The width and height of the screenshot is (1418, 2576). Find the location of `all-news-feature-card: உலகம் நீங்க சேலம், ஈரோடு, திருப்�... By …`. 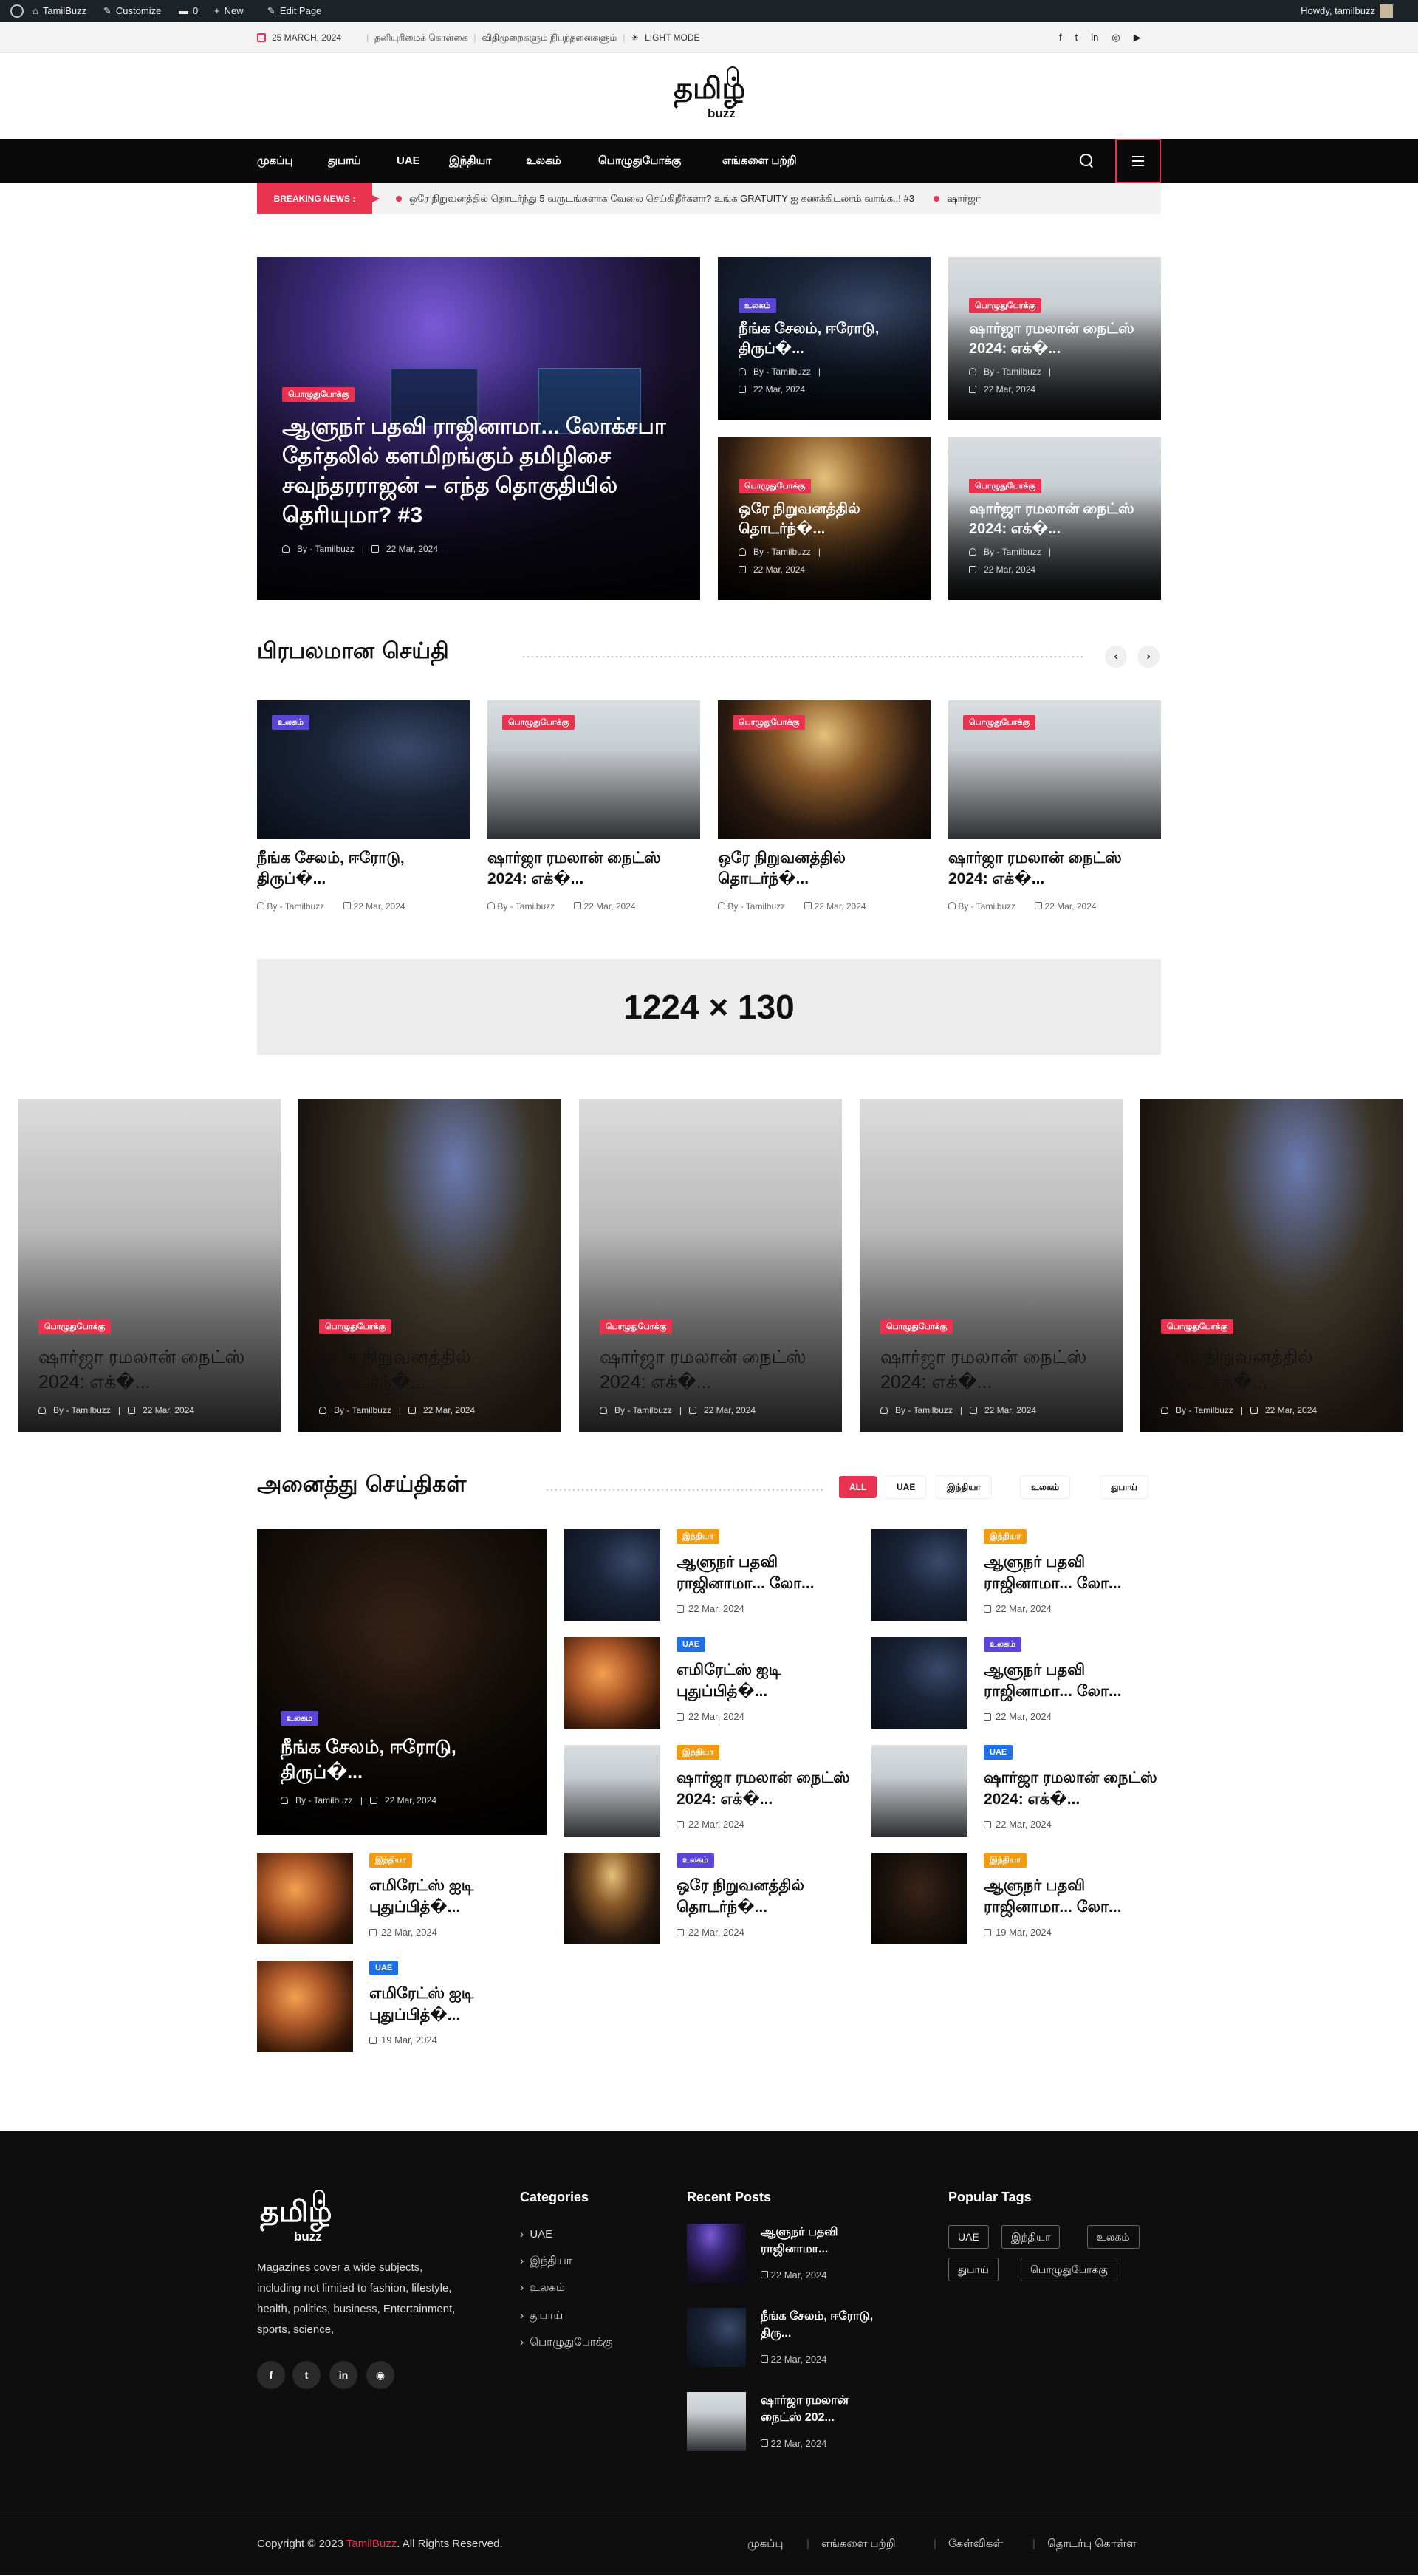

all-news-feature-card: உலகம் நீங்க சேலம், ஈரோடு, திருப்�... By … is located at coordinates (402, 1682).